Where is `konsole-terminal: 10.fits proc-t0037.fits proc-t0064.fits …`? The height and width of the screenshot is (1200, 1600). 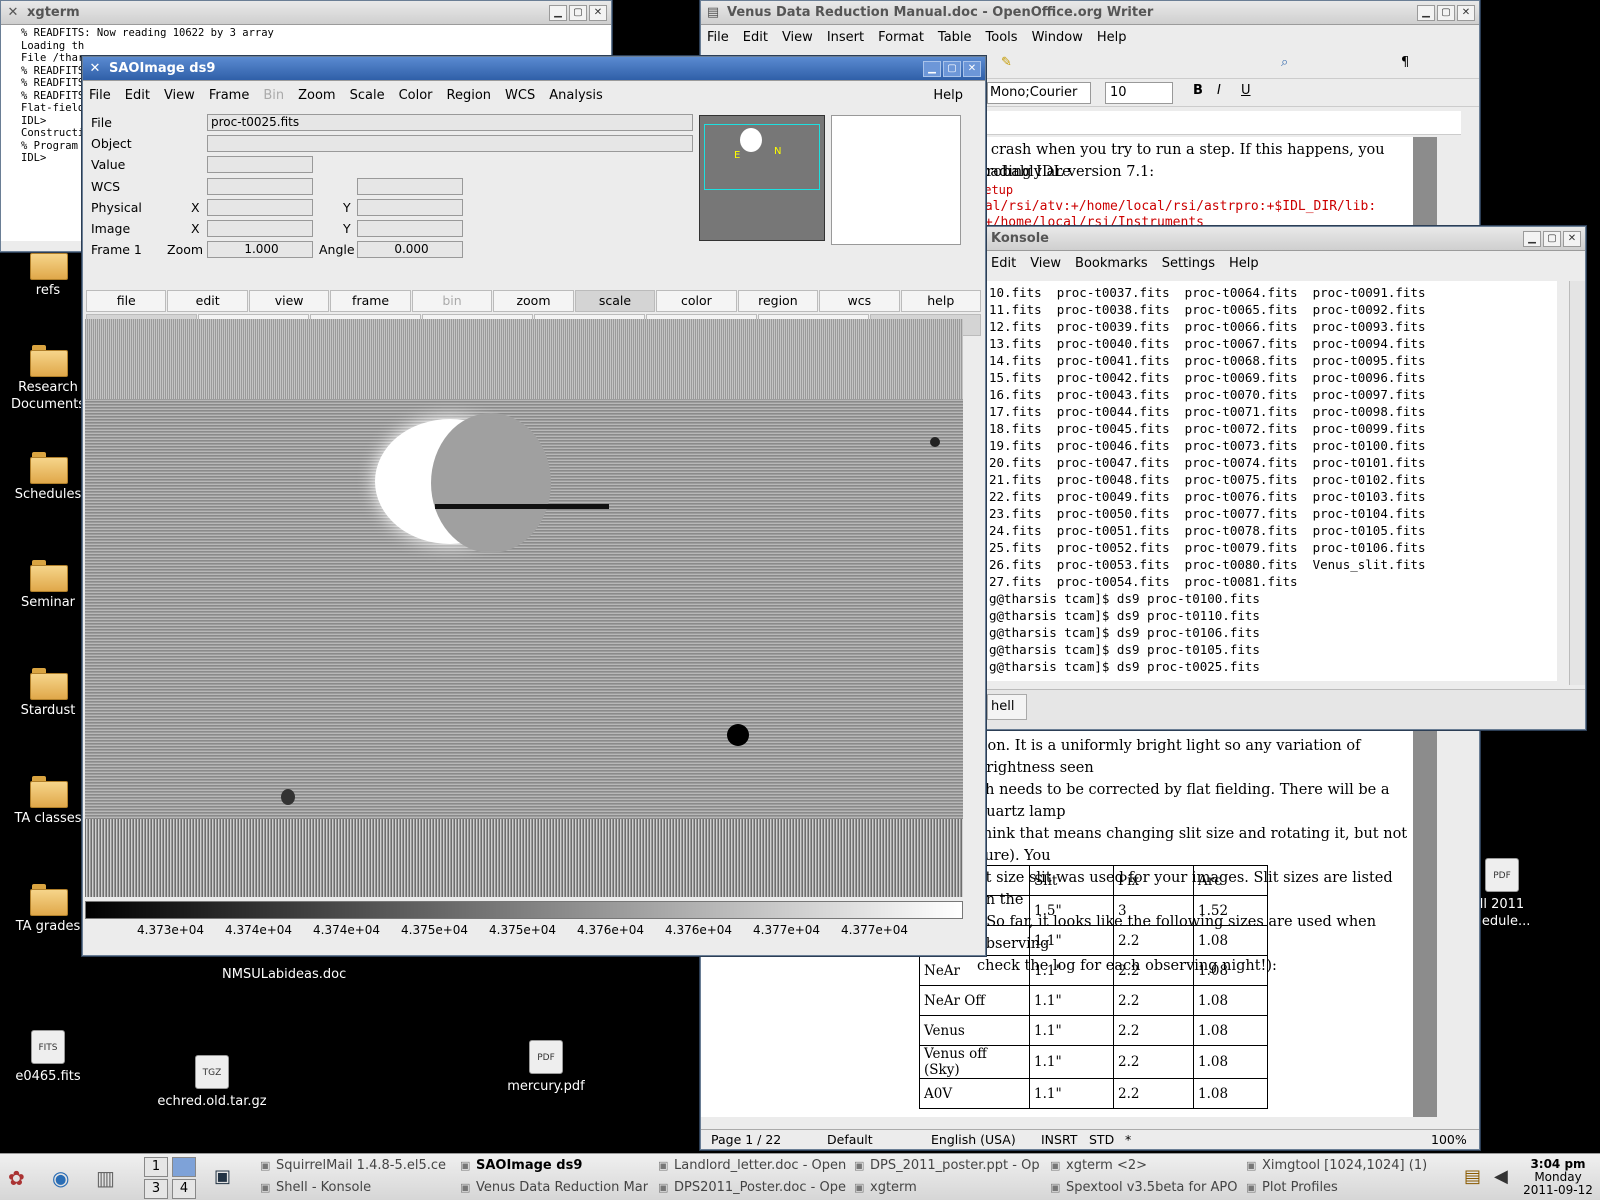 konsole-terminal: 10.fits proc-t0037.fits proc-t0064.fits … is located at coordinates (1272, 481).